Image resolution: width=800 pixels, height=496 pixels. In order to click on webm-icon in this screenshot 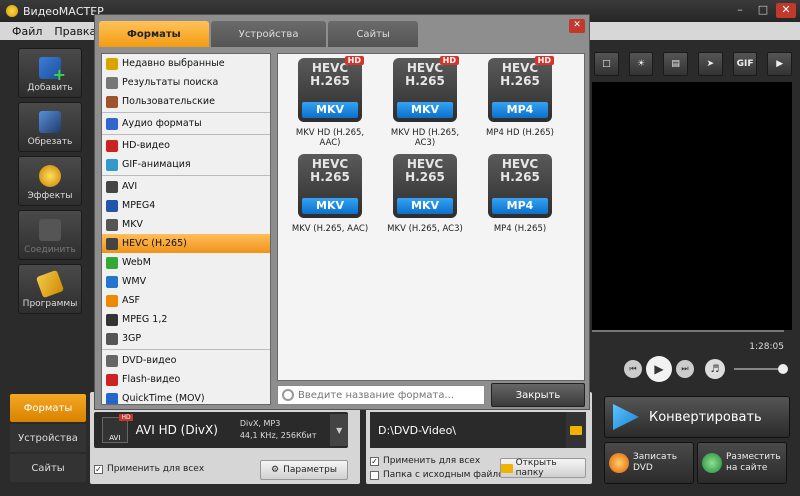, I will do `click(112, 262)`.